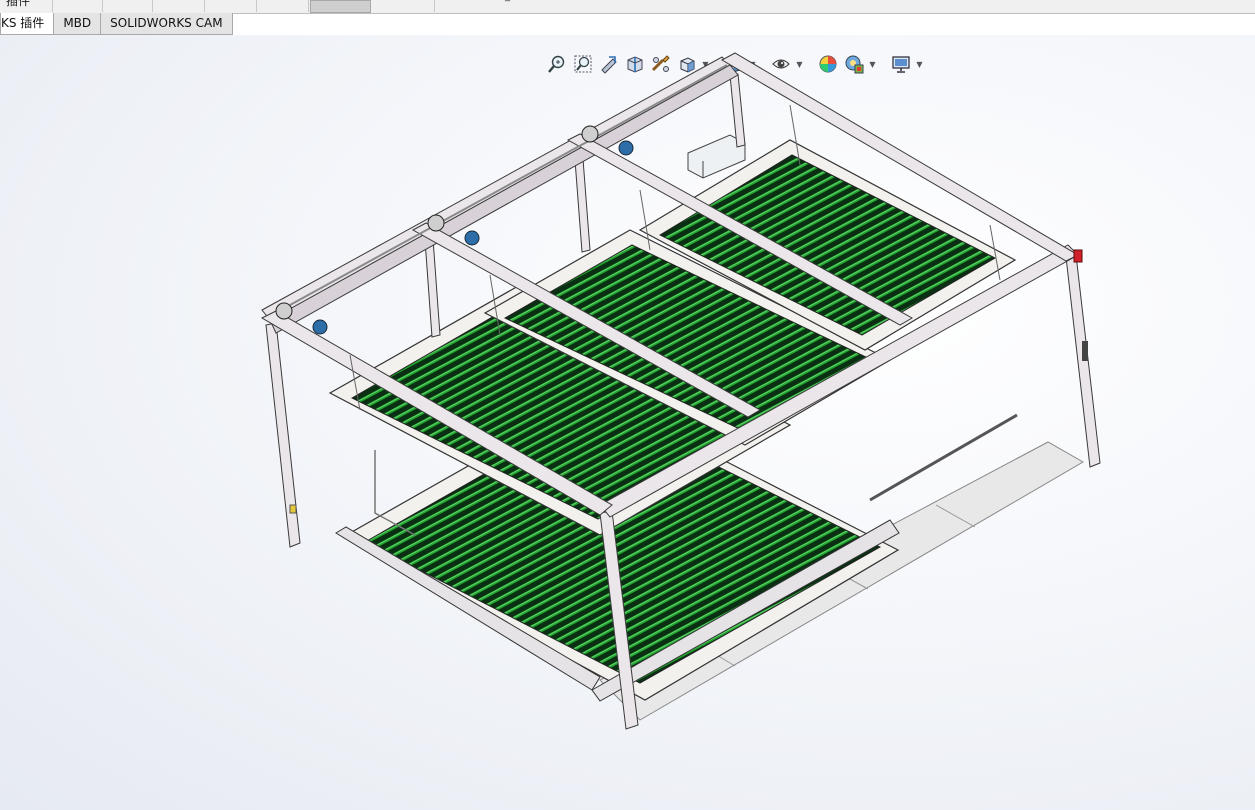 This screenshot has height=810, width=1255. I want to click on command-manager-tabs: KS 插件 MBD SOLIDWORKS CAM, so click(116, 24).